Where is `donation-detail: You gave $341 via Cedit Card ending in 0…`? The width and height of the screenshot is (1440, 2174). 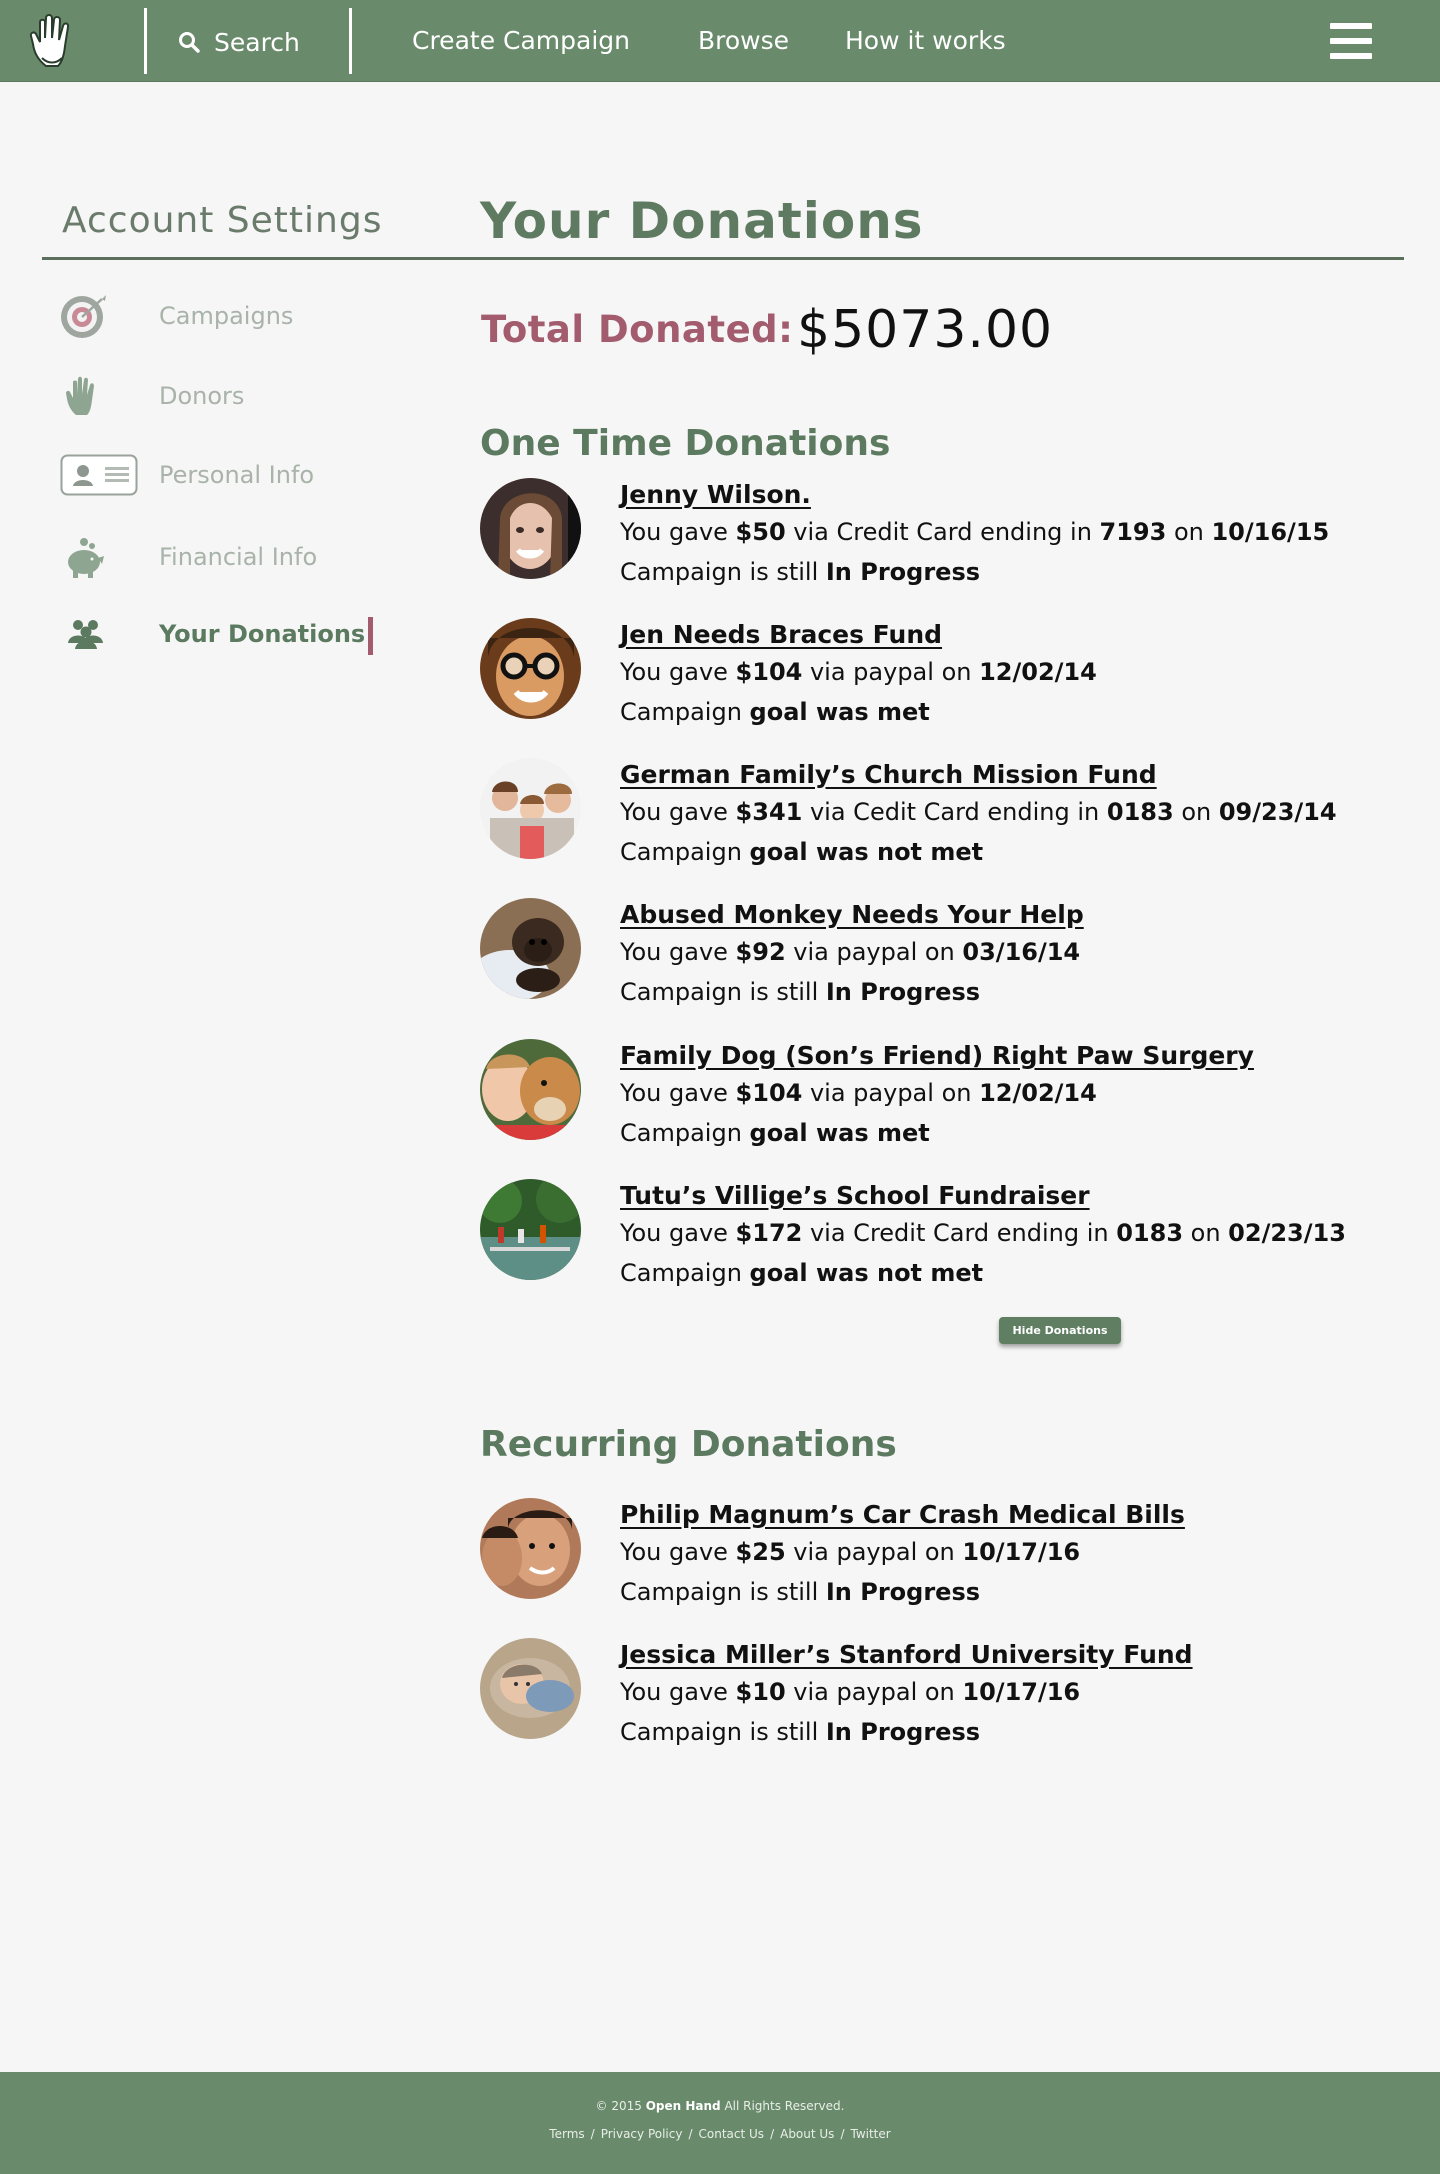 donation-detail: You gave $341 via Cedit Card ending in 0… is located at coordinates (978, 812).